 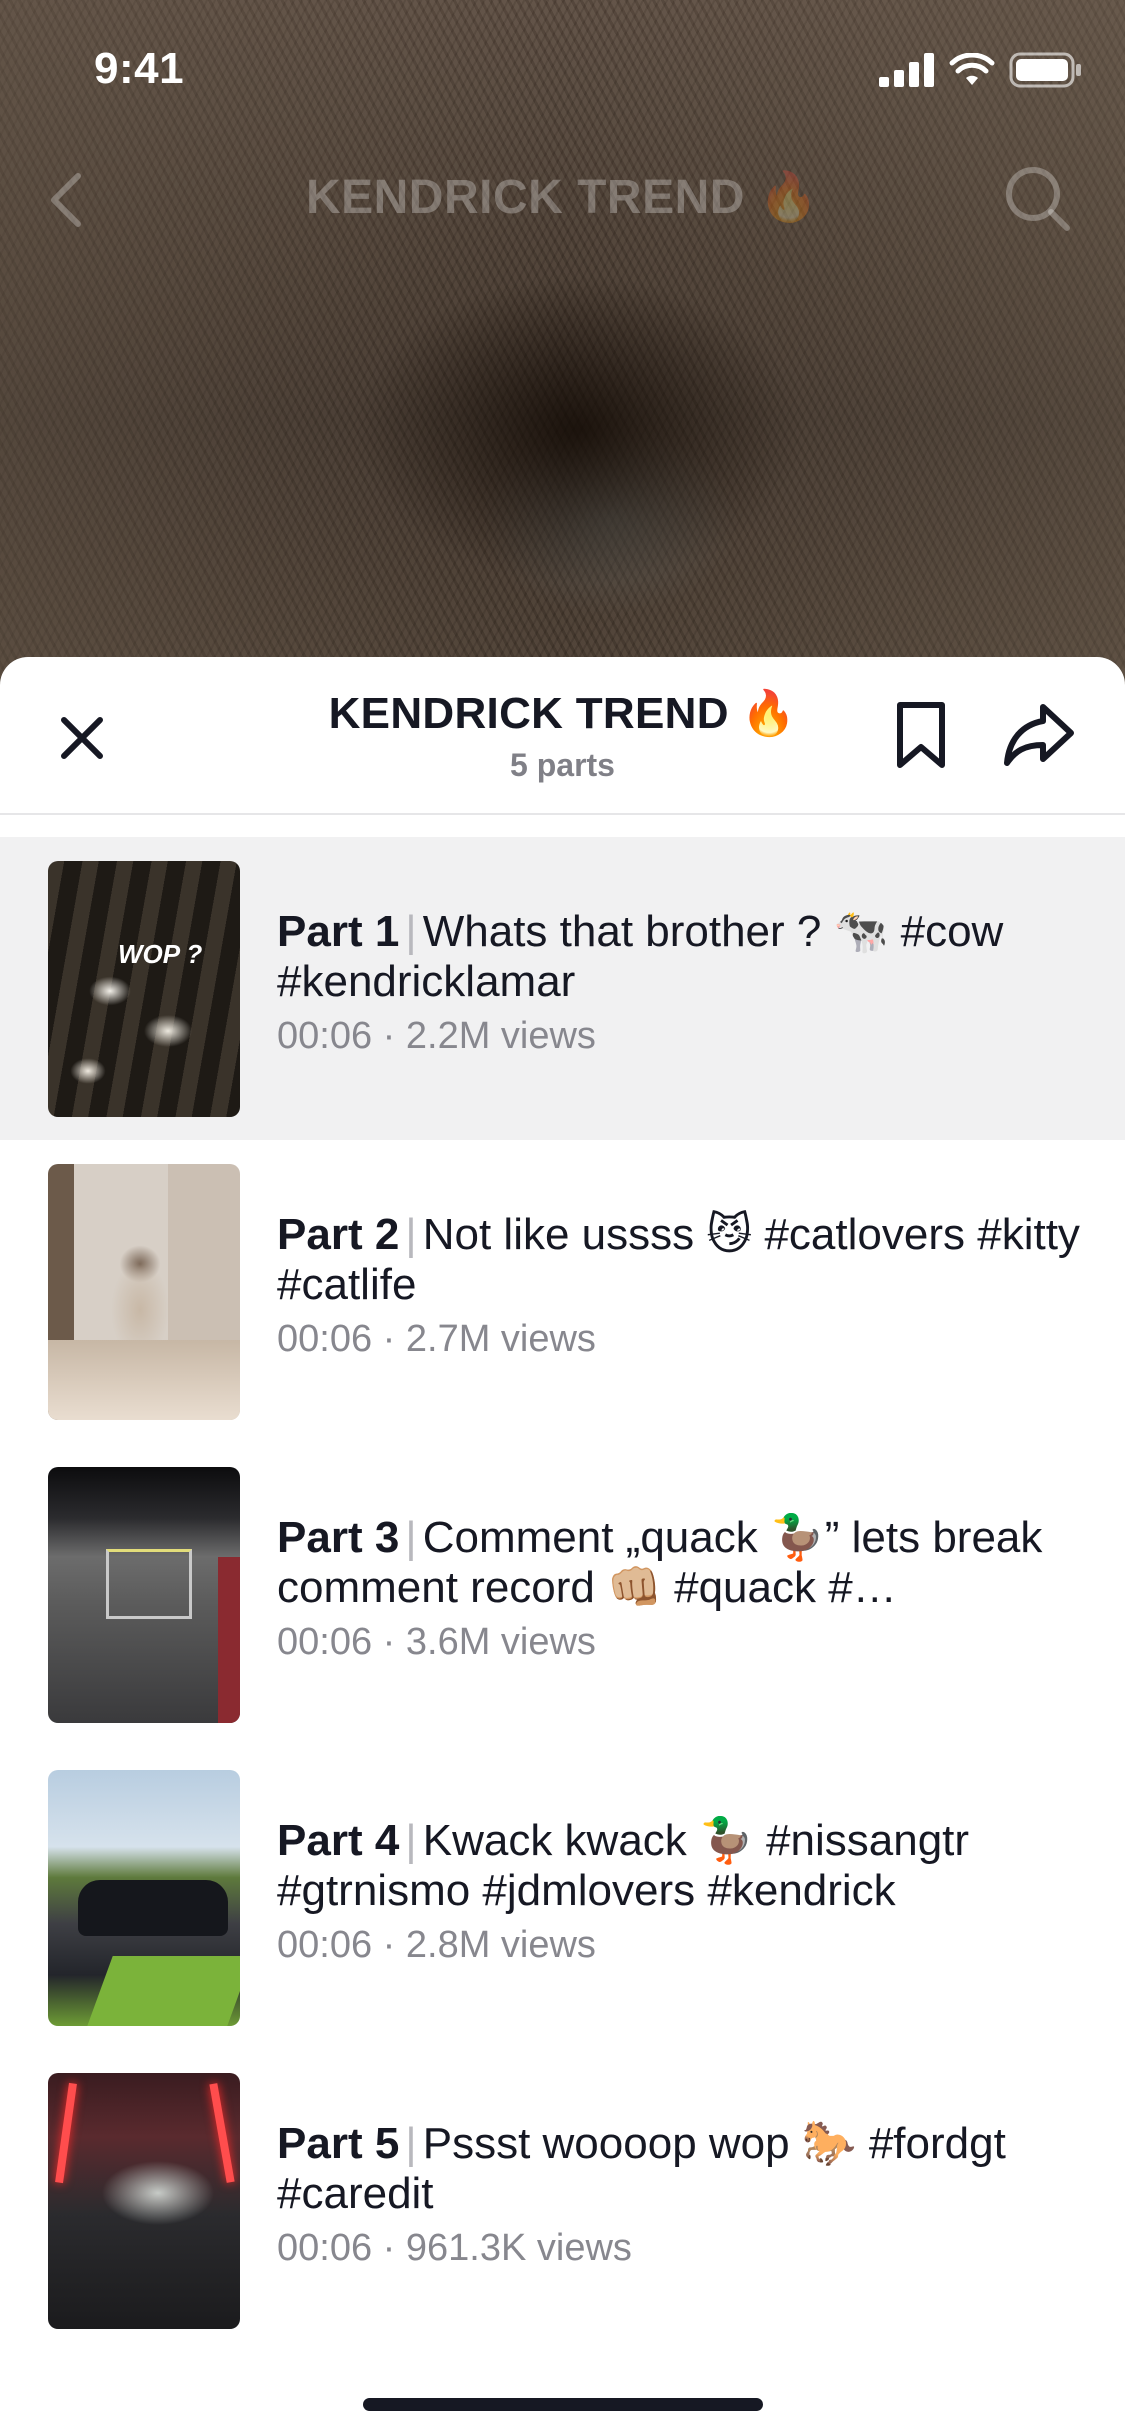 What do you see at coordinates (338, 931) in the screenshot?
I see `part-label: Part 1` at bounding box center [338, 931].